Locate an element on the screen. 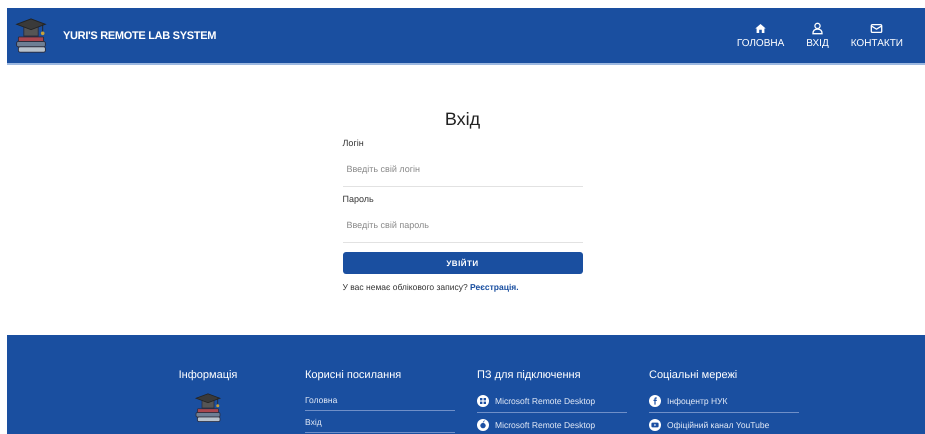  footer-link: Головна is located at coordinates (380, 402).